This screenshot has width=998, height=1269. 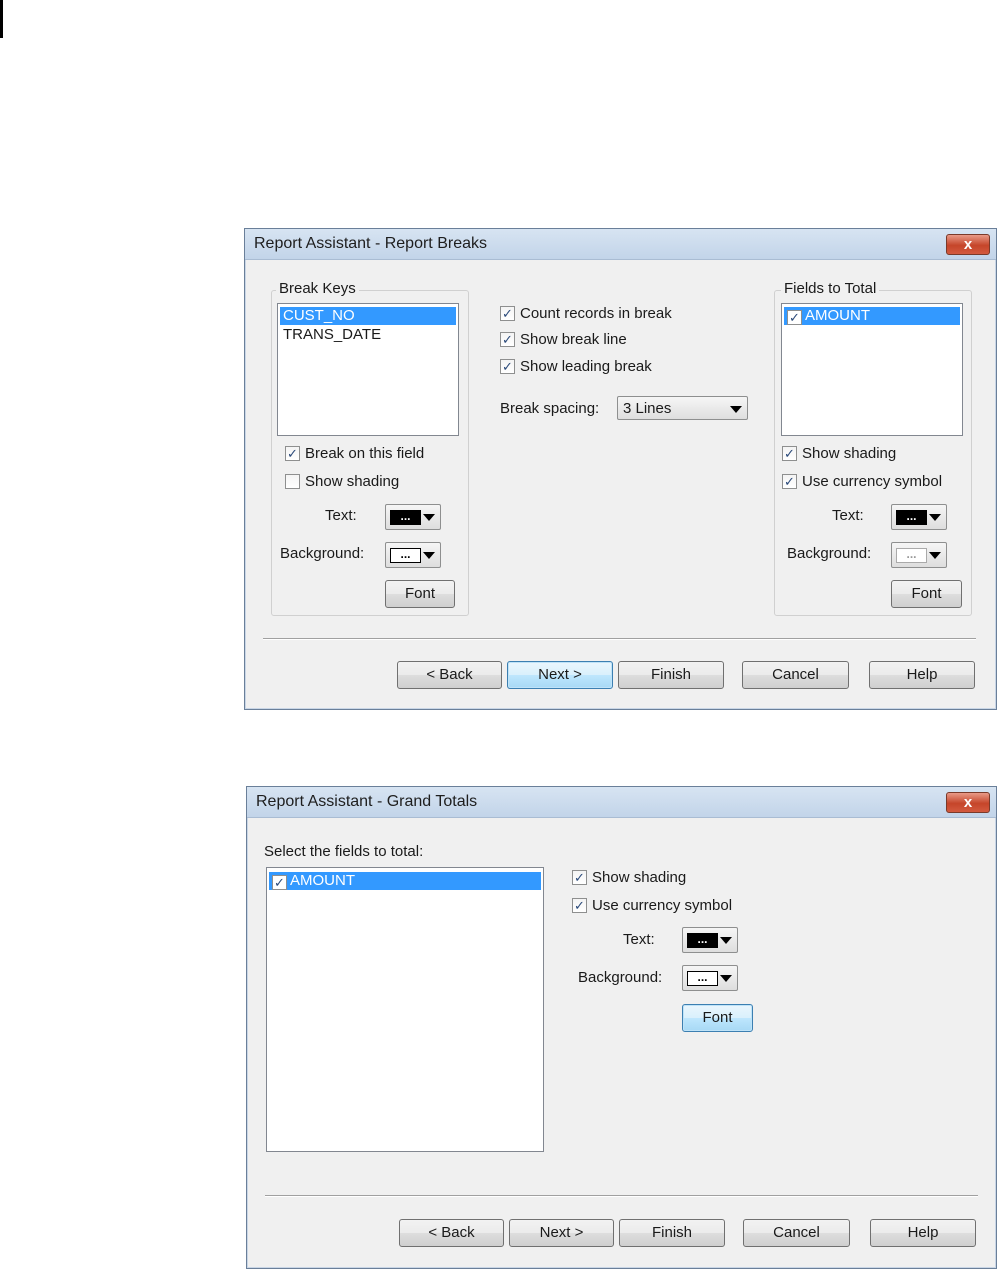 What do you see at coordinates (682, 408) in the screenshot?
I see `break-spacing-dropdown: 3 Lines` at bounding box center [682, 408].